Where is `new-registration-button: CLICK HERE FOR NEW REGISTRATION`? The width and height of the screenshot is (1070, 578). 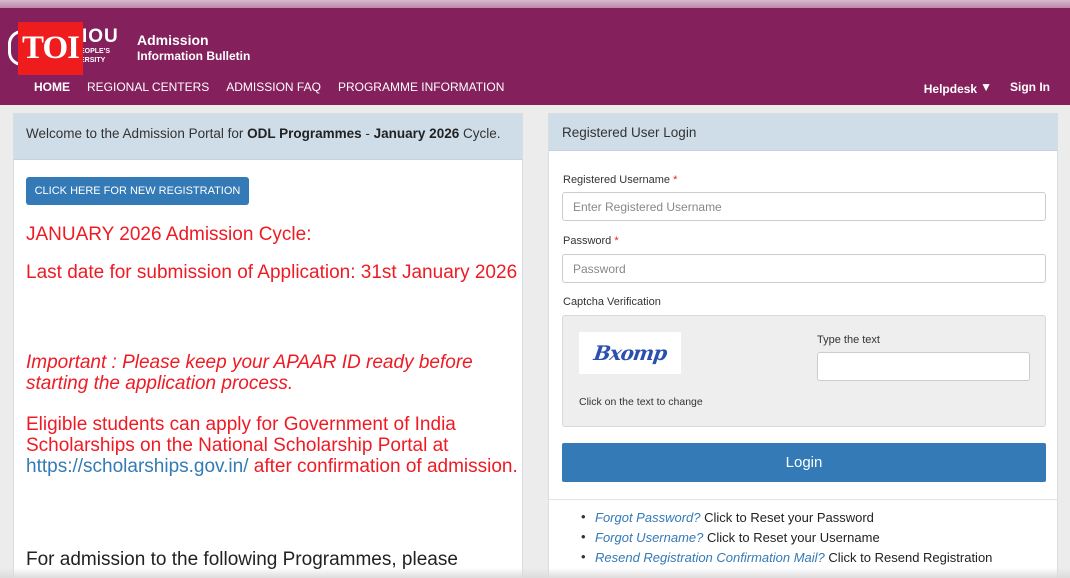
new-registration-button: CLICK HERE FOR NEW REGISTRATION is located at coordinates (137, 191).